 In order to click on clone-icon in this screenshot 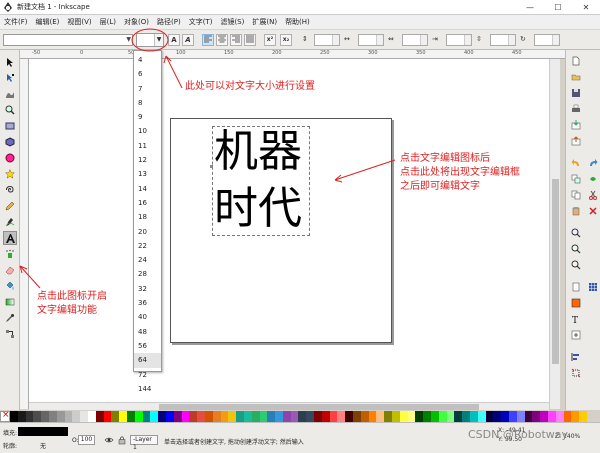, I will do `click(593, 179)`.